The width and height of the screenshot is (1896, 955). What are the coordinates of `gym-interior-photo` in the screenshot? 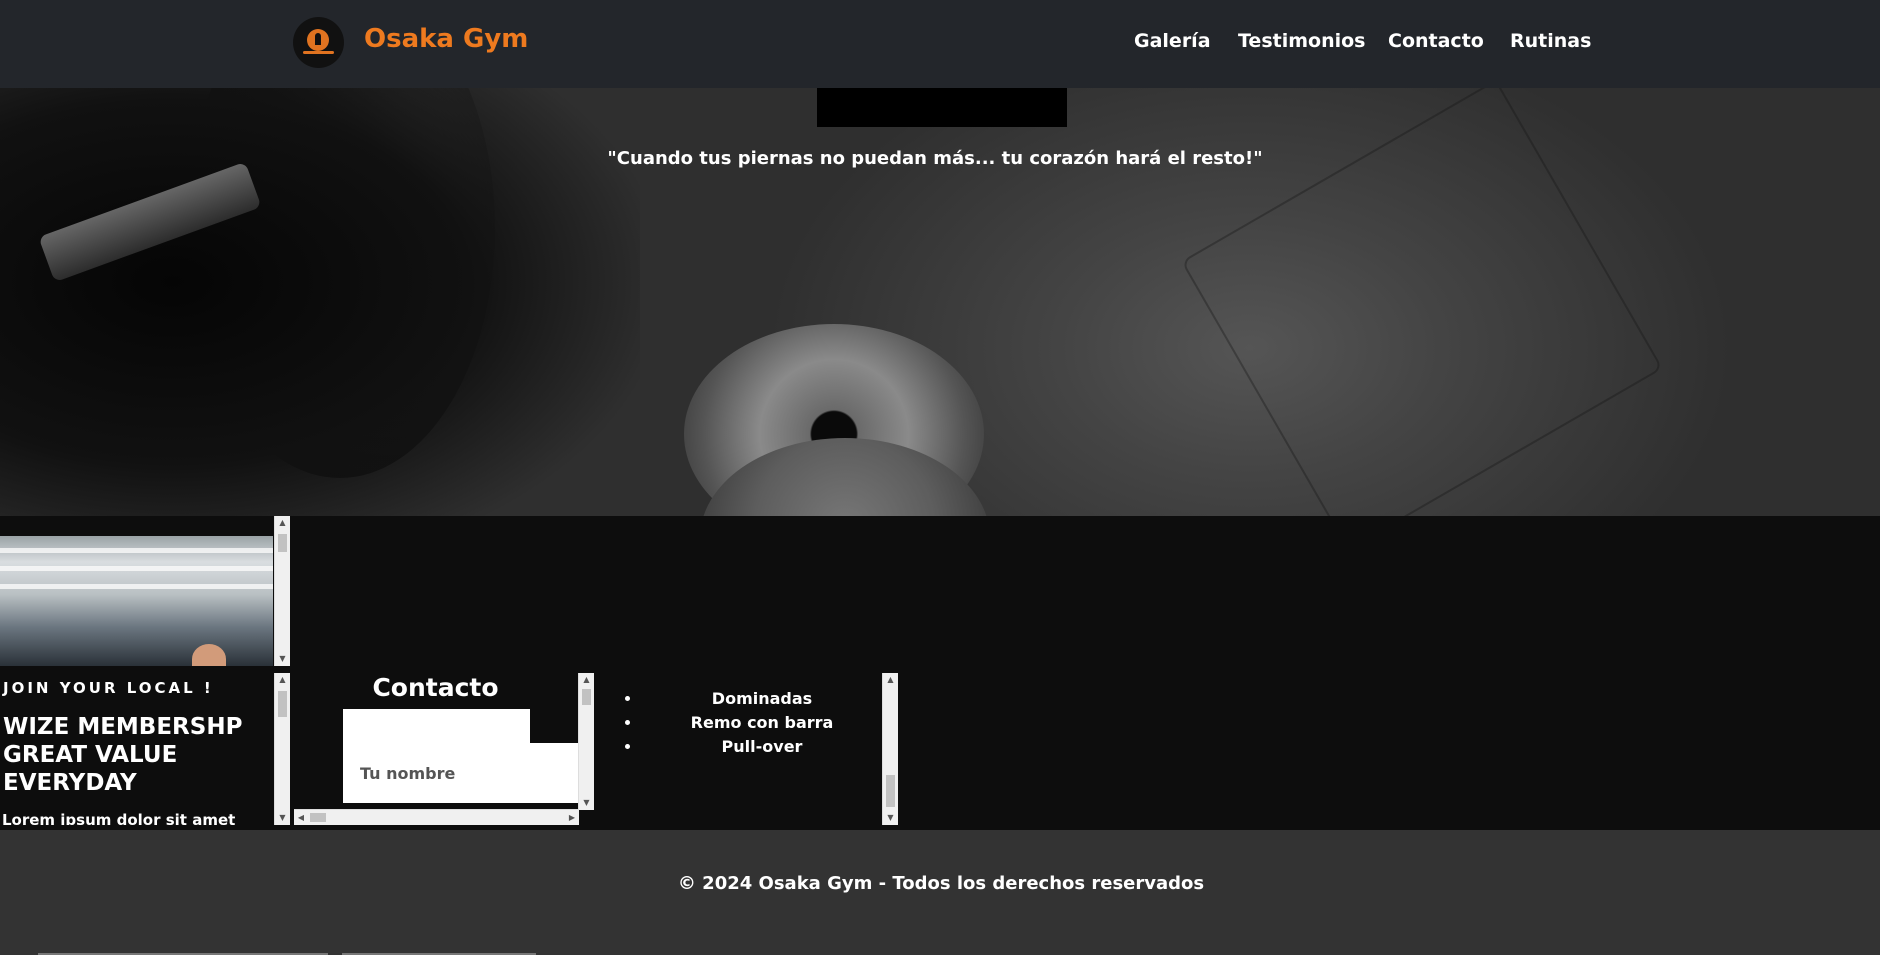 It's located at (136, 601).